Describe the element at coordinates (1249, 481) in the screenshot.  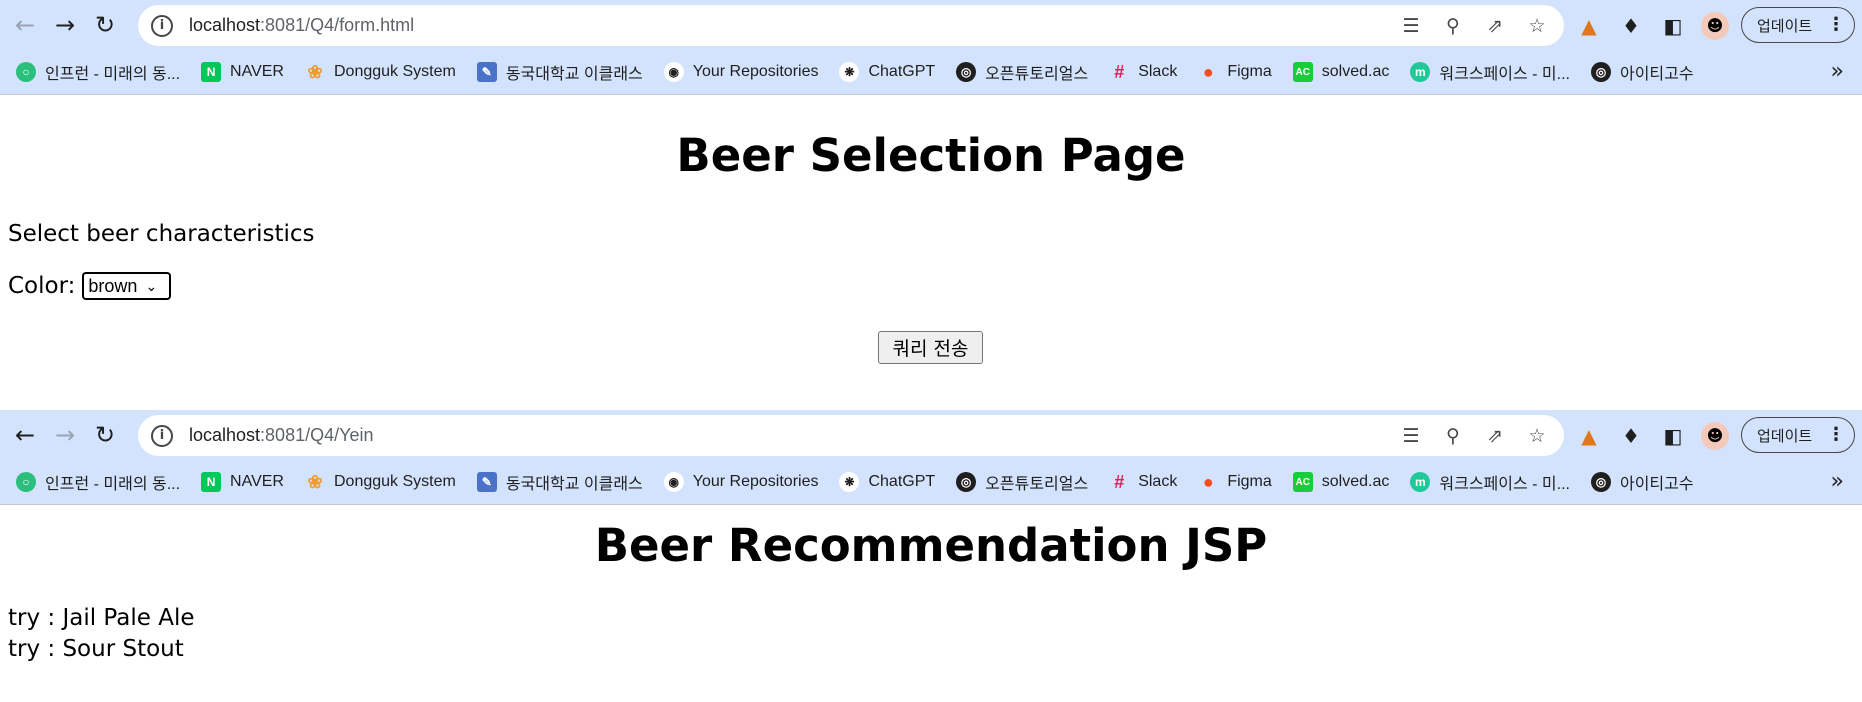
I see `bookmark-label: Figma` at that location.